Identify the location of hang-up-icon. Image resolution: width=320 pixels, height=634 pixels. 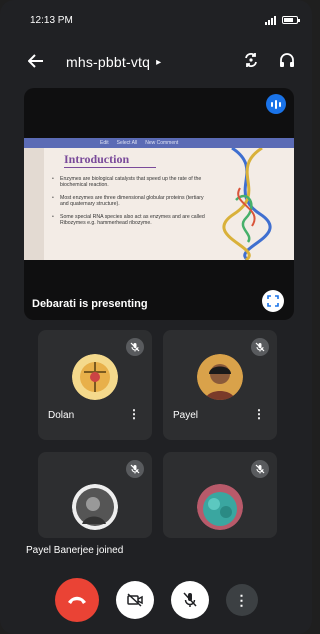
(76, 600).